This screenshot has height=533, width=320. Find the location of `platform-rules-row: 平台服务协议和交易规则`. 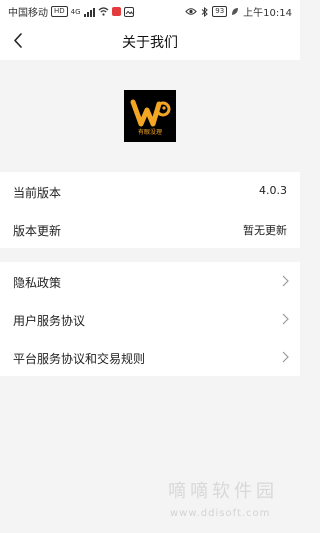

platform-rules-row: 平台服务协议和交易规则 is located at coordinates (150, 357).